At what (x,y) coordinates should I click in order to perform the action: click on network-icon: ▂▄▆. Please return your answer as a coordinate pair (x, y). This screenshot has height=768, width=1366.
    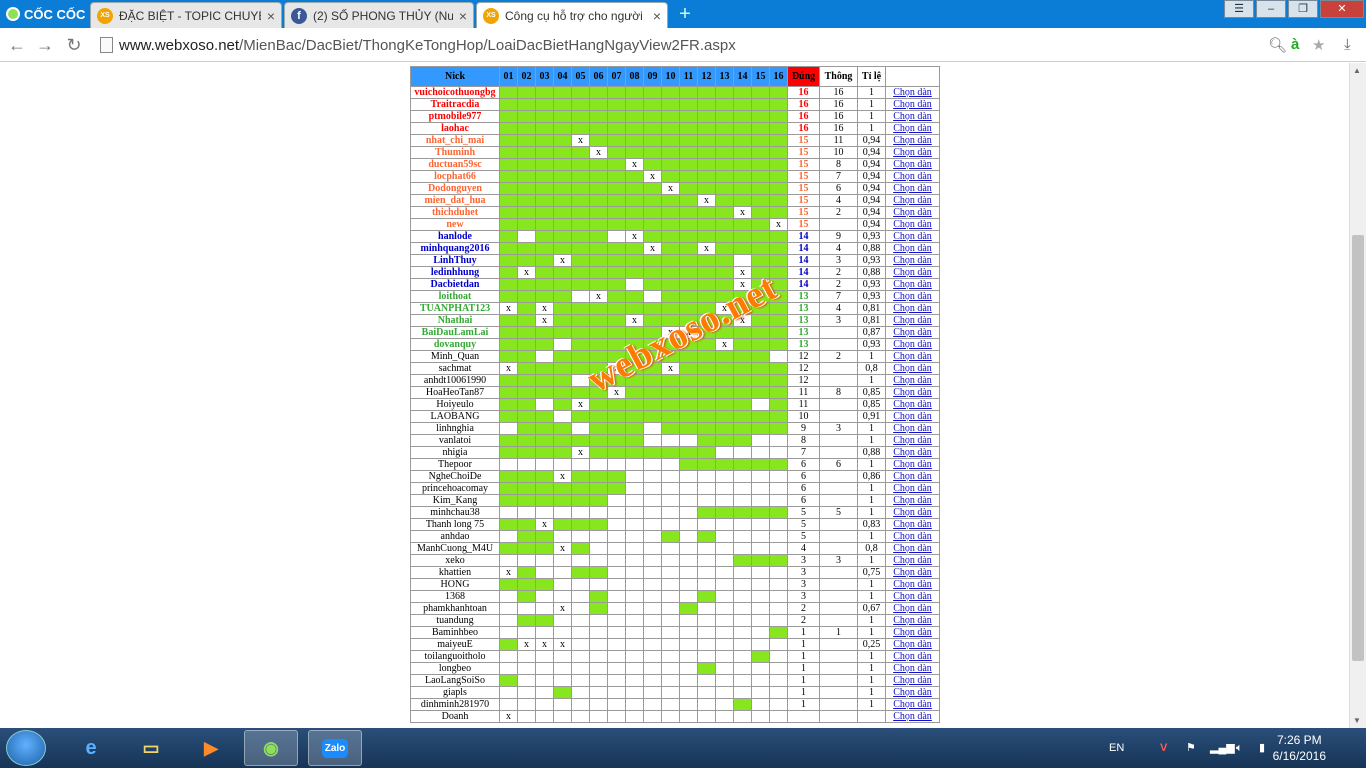
    Looking at the image, I should click on (1222, 748).